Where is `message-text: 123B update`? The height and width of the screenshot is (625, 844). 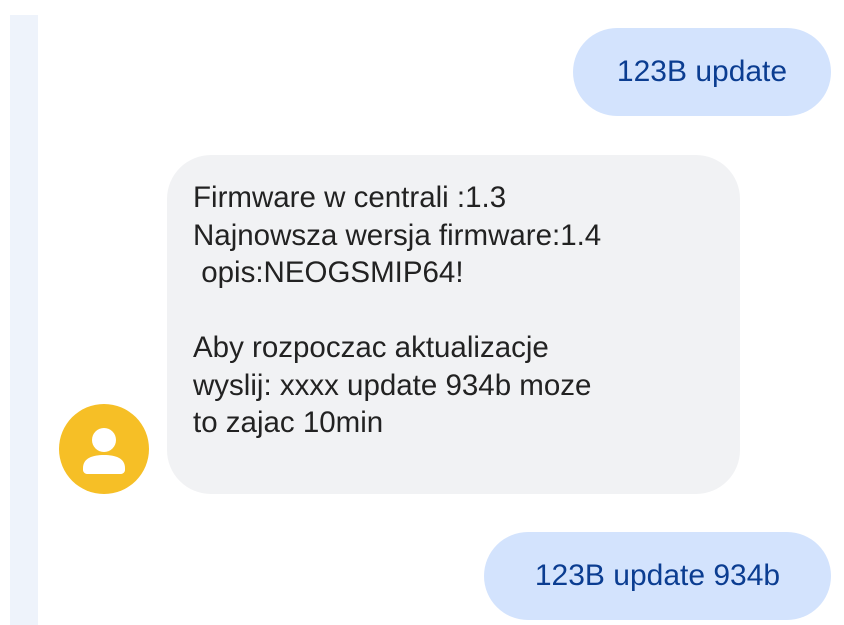 message-text: 123B update is located at coordinates (702, 71).